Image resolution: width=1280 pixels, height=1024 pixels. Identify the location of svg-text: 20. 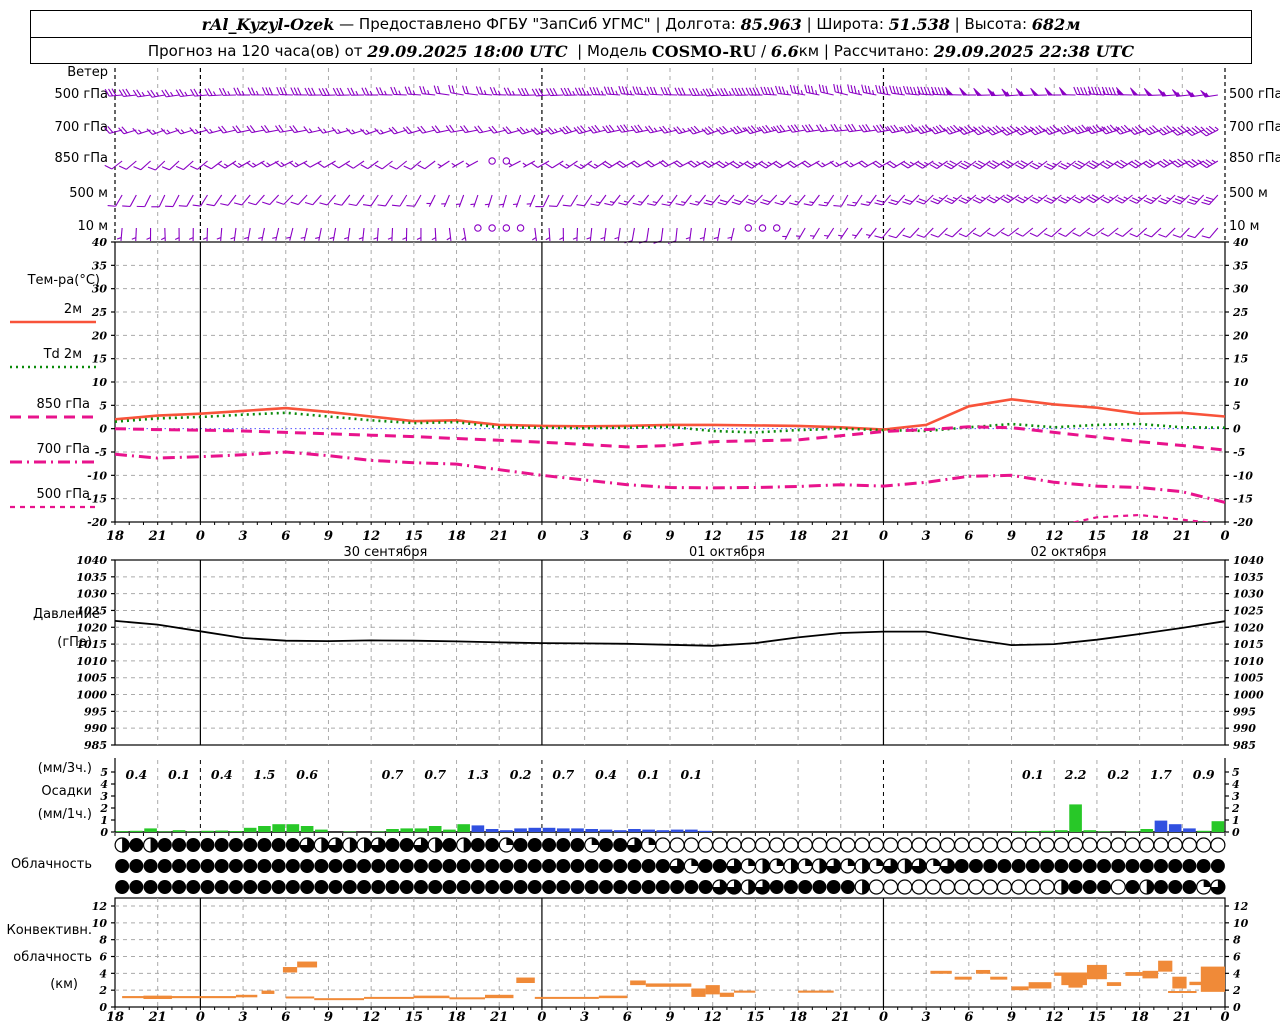
(1240, 335).